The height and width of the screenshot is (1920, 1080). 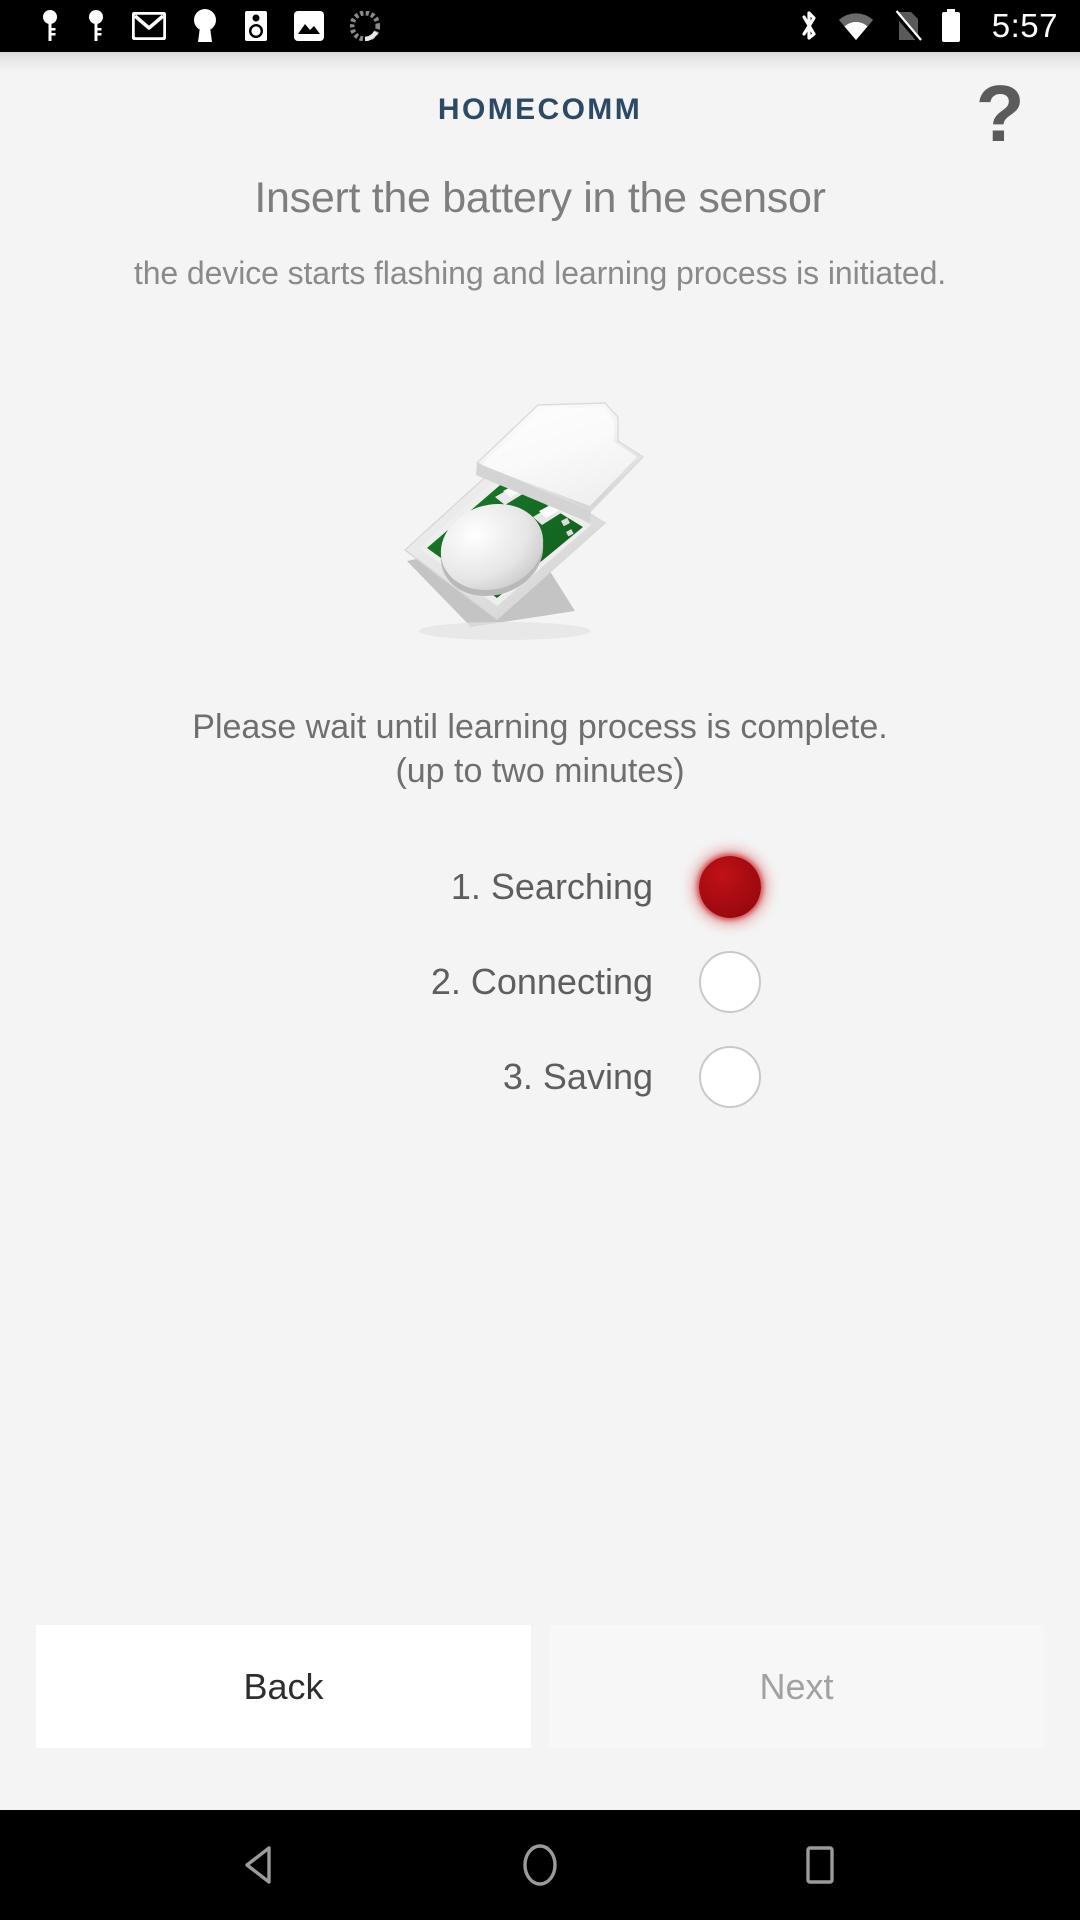 I want to click on step-led-searching, so click(x=730, y=886).